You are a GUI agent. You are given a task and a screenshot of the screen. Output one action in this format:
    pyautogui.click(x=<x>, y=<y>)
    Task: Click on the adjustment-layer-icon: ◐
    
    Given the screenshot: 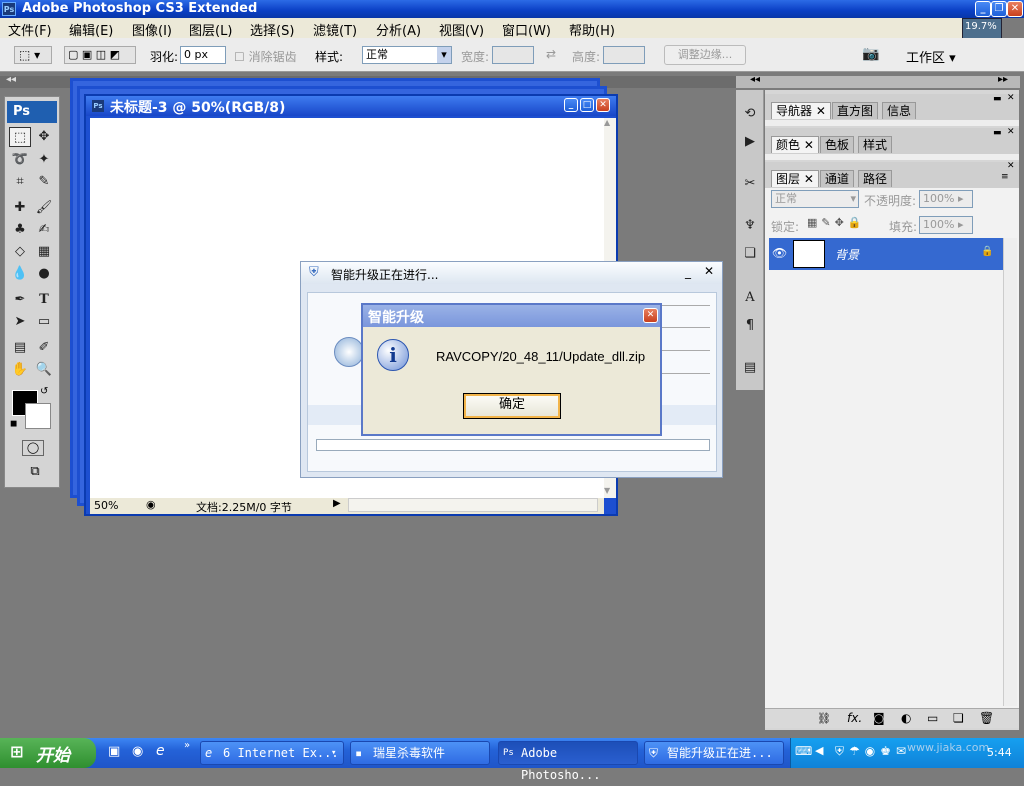 What is the action you would take?
    pyautogui.click(x=906, y=718)
    